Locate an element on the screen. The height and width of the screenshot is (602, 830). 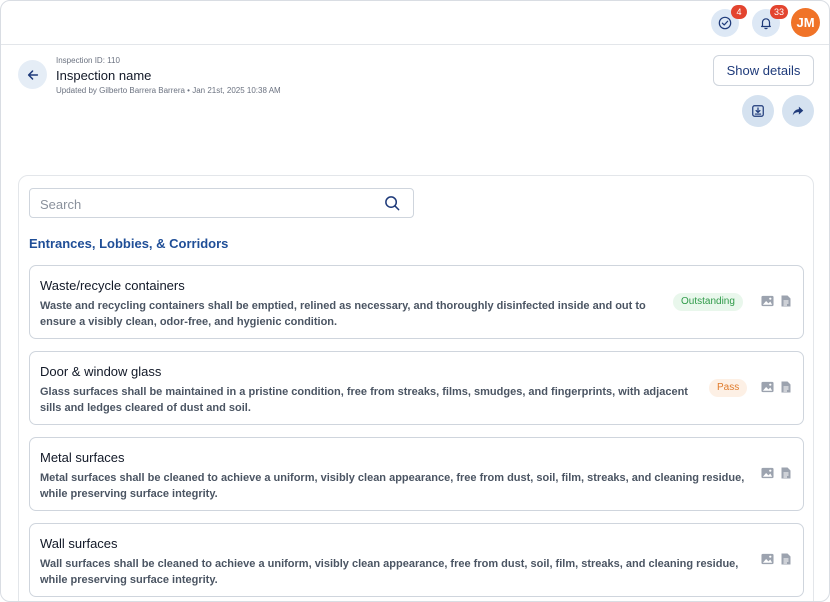
top-bar: 4 33 JM is located at coordinates (415, 23).